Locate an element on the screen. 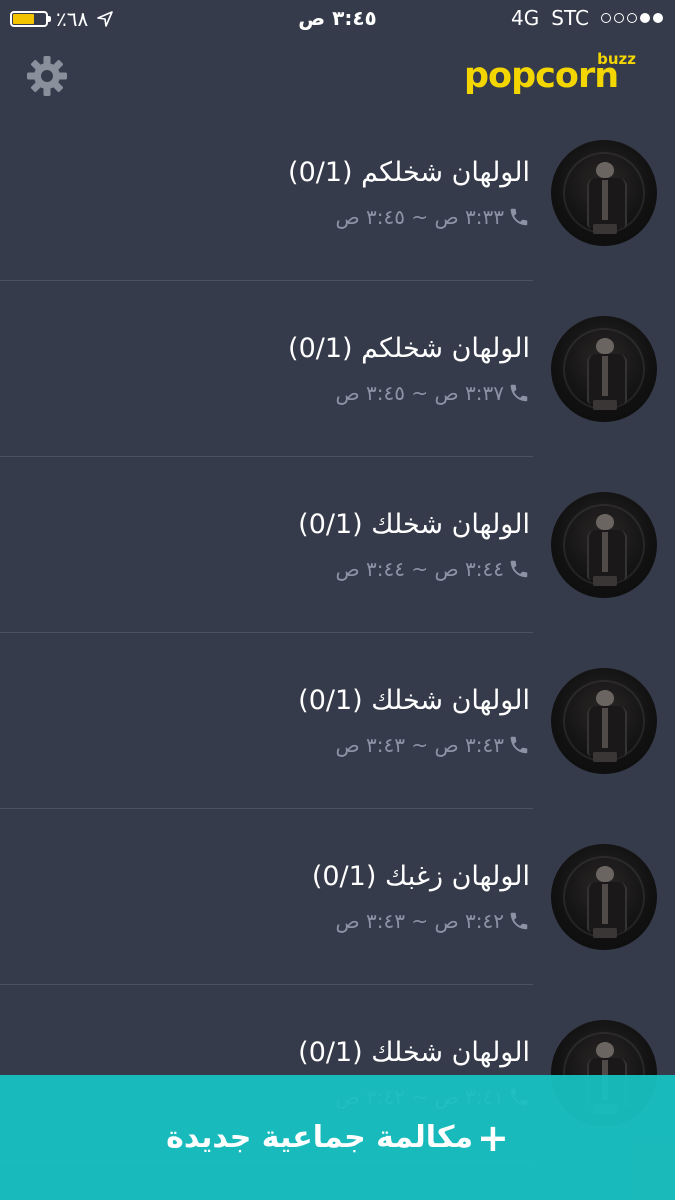 This screenshot has height=1200, width=675. status-bar-right: 4G STC is located at coordinates (587, 18).